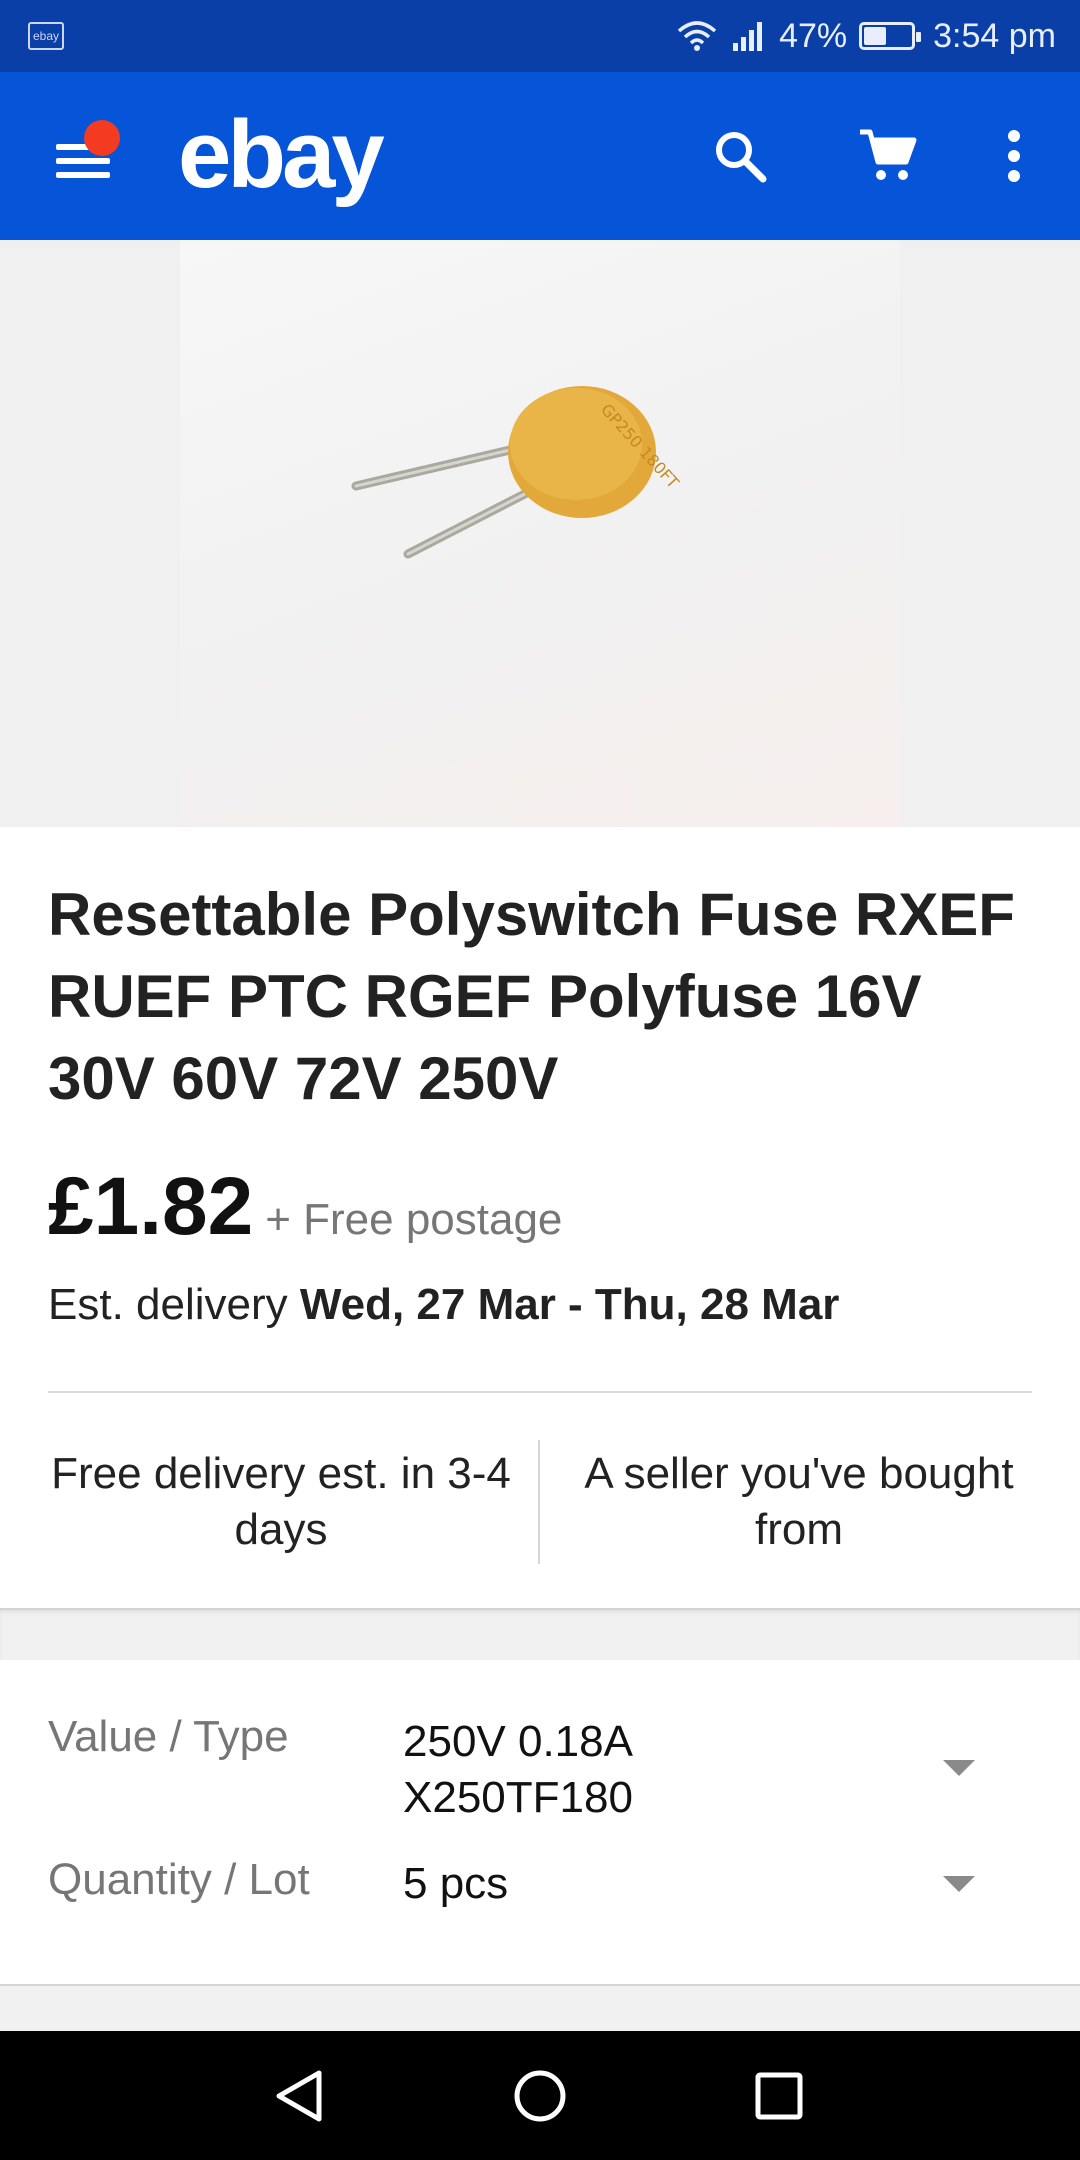 The height and width of the screenshot is (2160, 1080). I want to click on fuse-photo: GP250 180FT, so click(517, 472).